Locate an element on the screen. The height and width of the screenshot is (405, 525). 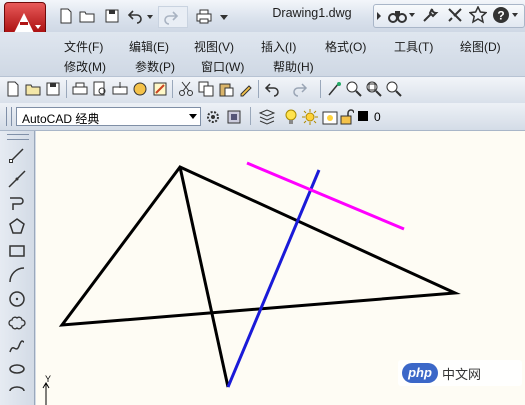
undo-toolbar-icon is located at coordinates (272, 89).